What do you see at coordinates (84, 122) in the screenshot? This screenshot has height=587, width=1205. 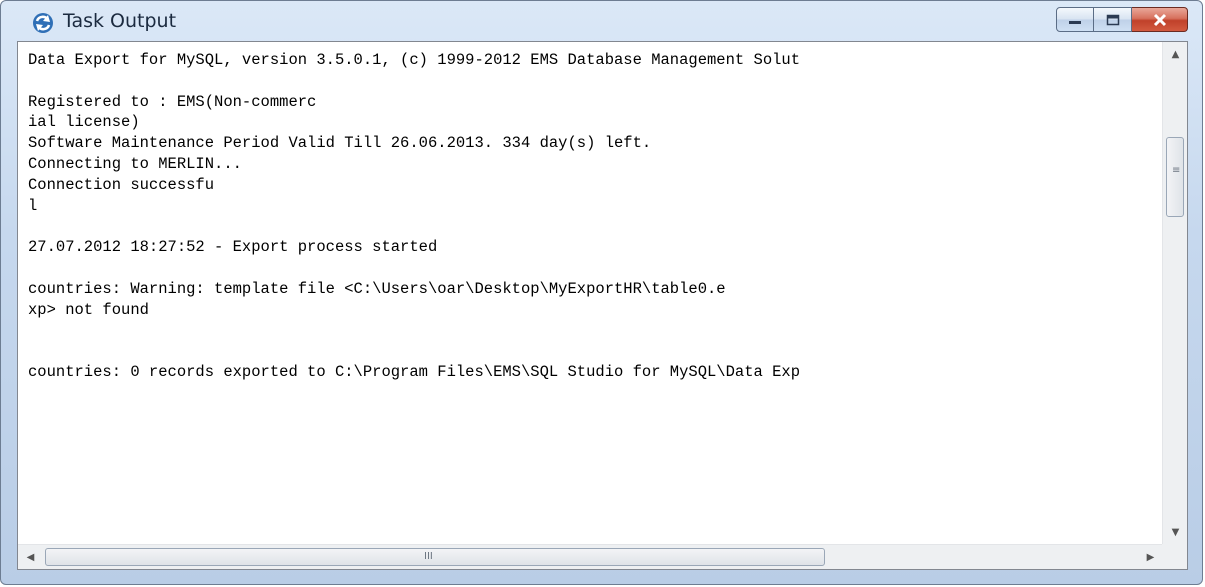 I see `output-line: ial license)` at bounding box center [84, 122].